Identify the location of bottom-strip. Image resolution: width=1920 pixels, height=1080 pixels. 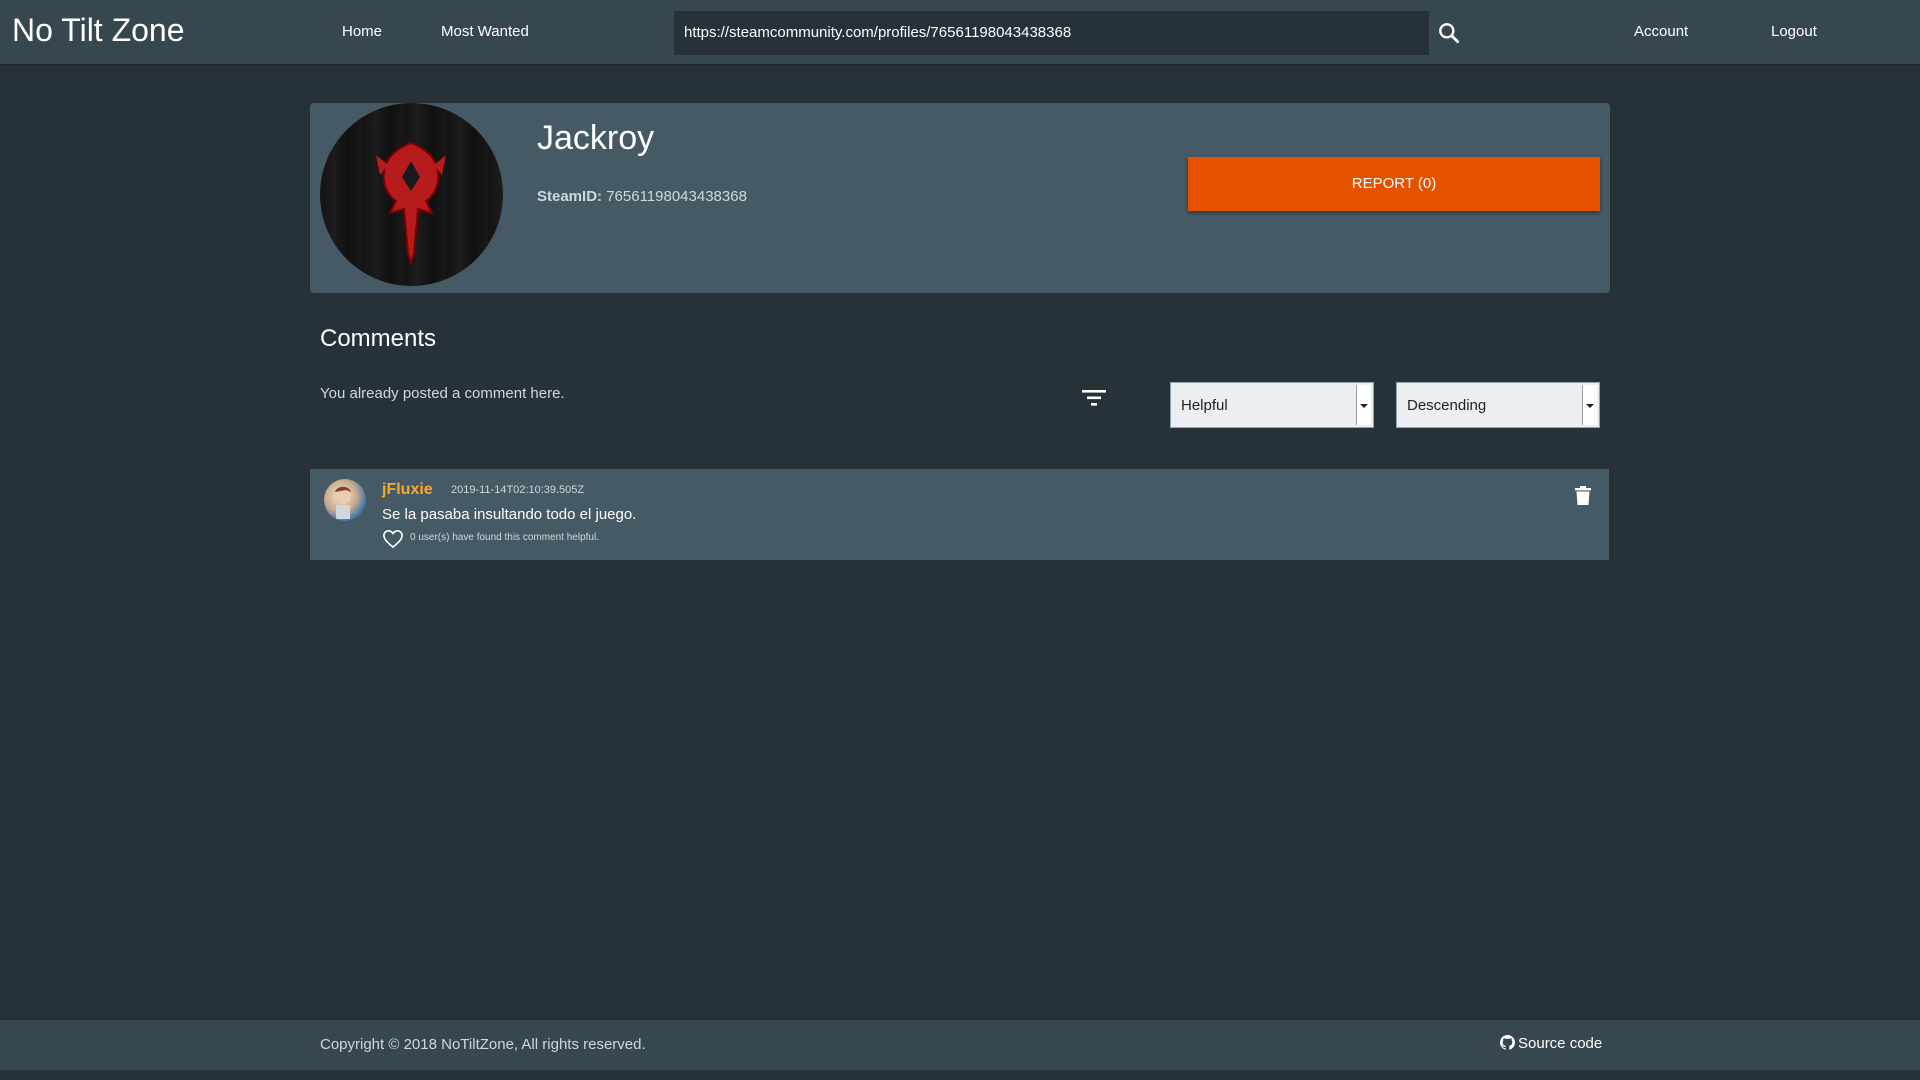
(960, 1075).